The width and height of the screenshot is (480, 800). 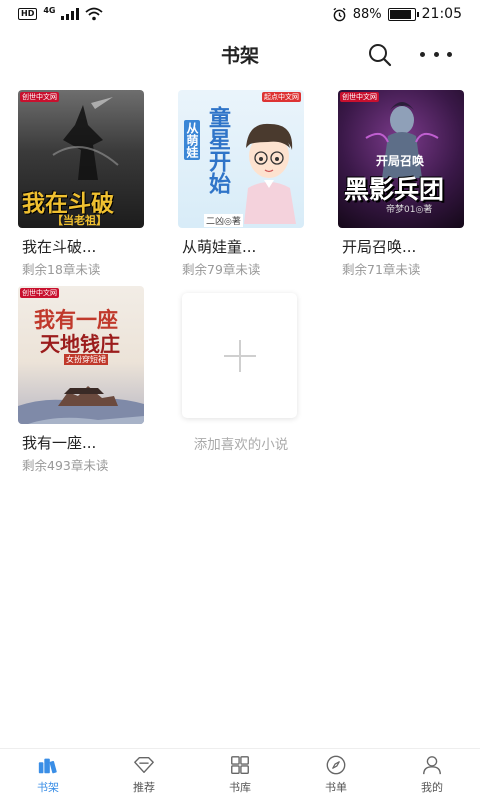 What do you see at coordinates (86, 359) in the screenshot?
I see `cover-author: 女扮穿短裙` at bounding box center [86, 359].